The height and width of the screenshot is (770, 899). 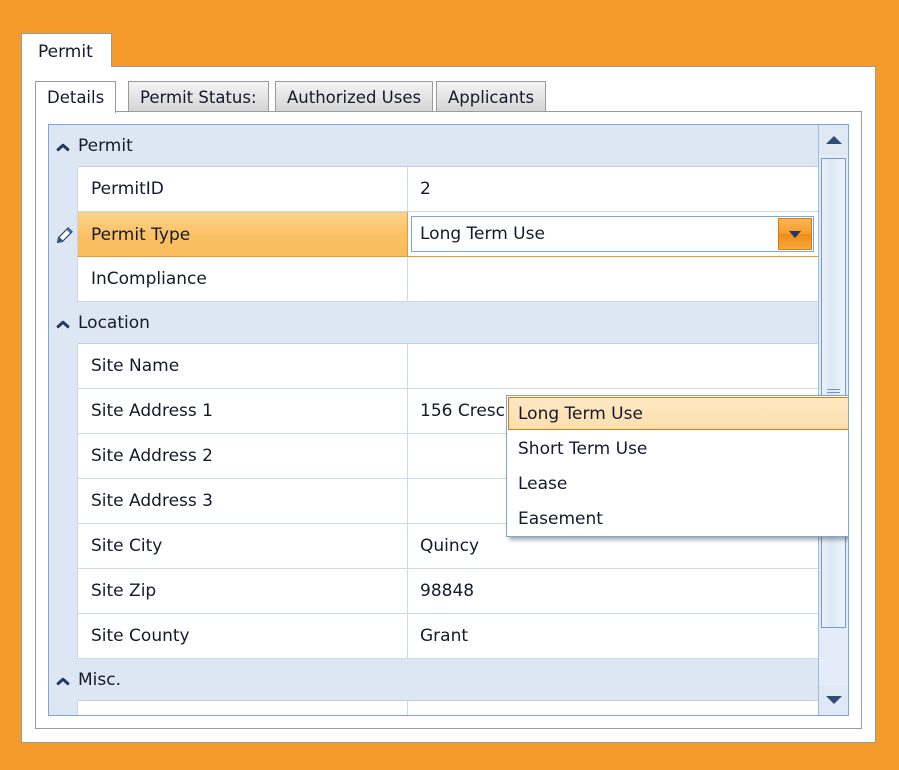 I want to click on scroll-up-button, so click(x=833, y=140).